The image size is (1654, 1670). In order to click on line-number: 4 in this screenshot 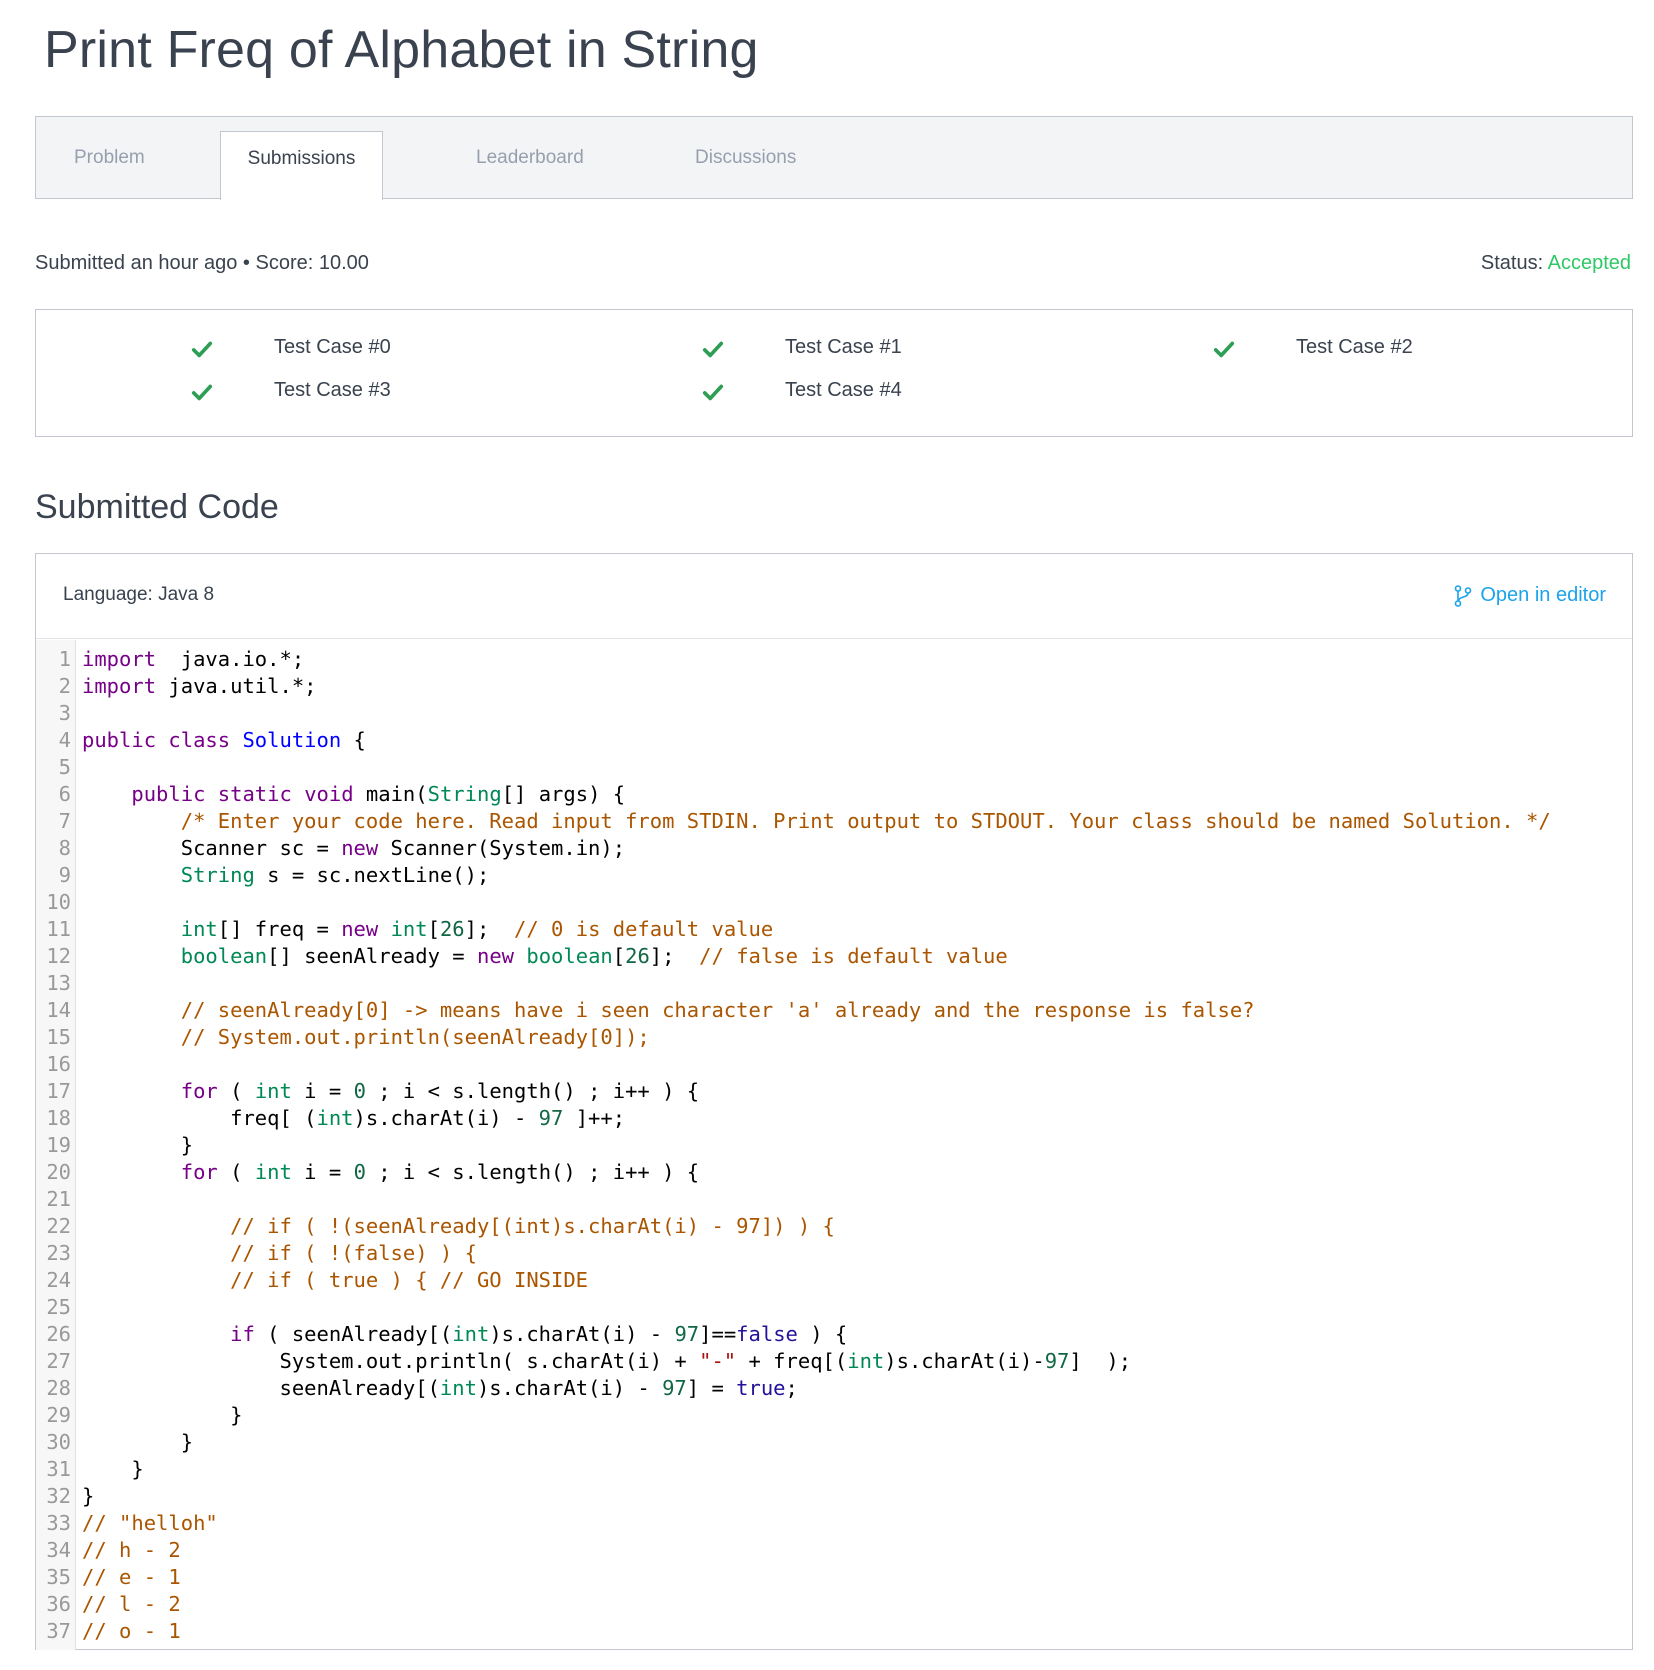, I will do `click(64, 740)`.